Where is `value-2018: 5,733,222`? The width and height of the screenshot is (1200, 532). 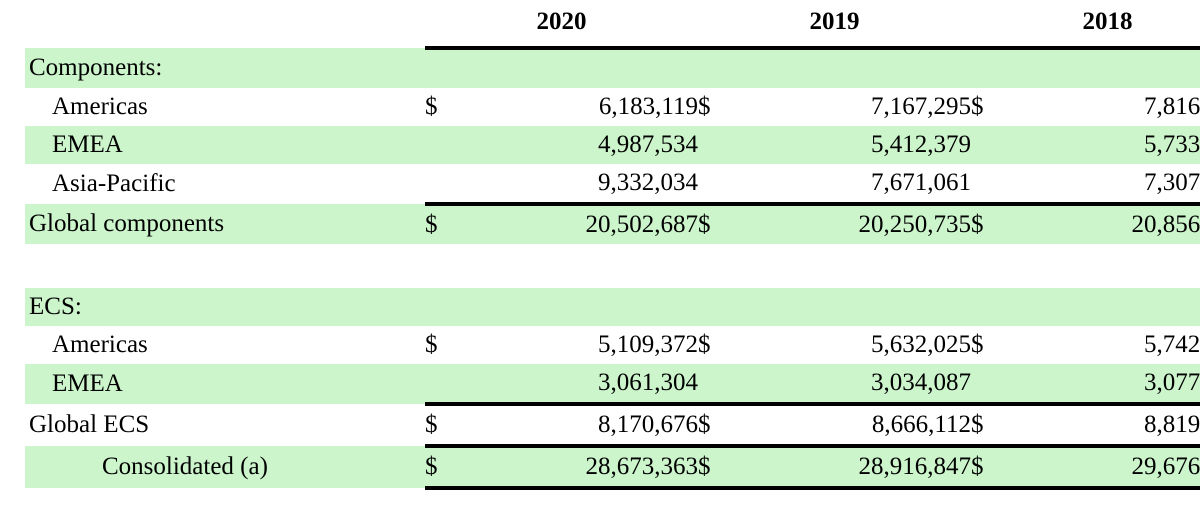 value-2018: 5,733,222 is located at coordinates (1102, 145).